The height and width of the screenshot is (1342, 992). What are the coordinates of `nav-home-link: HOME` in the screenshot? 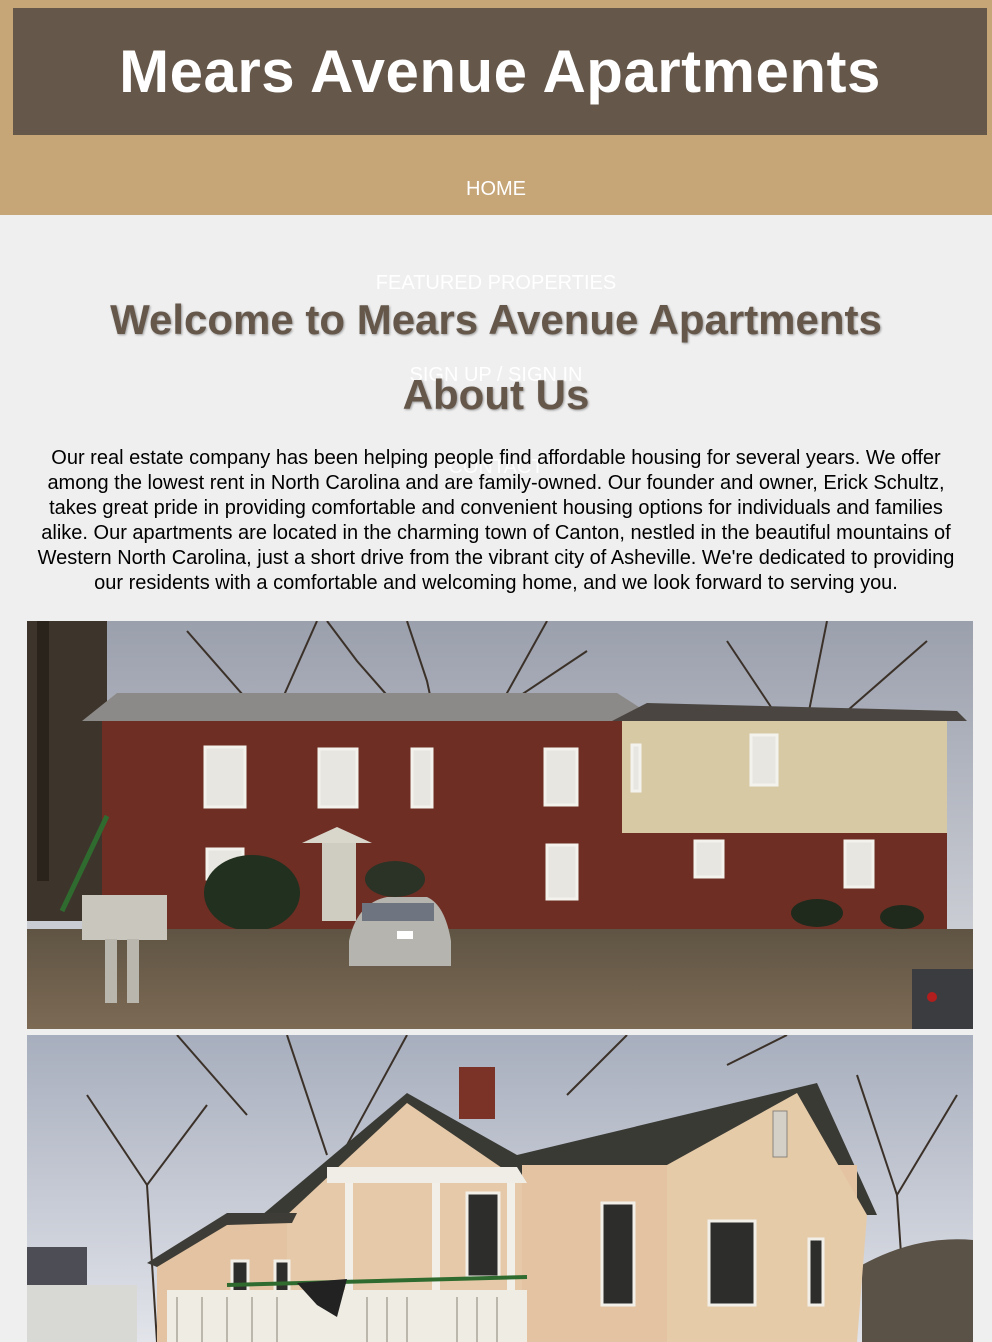 It's located at (496, 189).